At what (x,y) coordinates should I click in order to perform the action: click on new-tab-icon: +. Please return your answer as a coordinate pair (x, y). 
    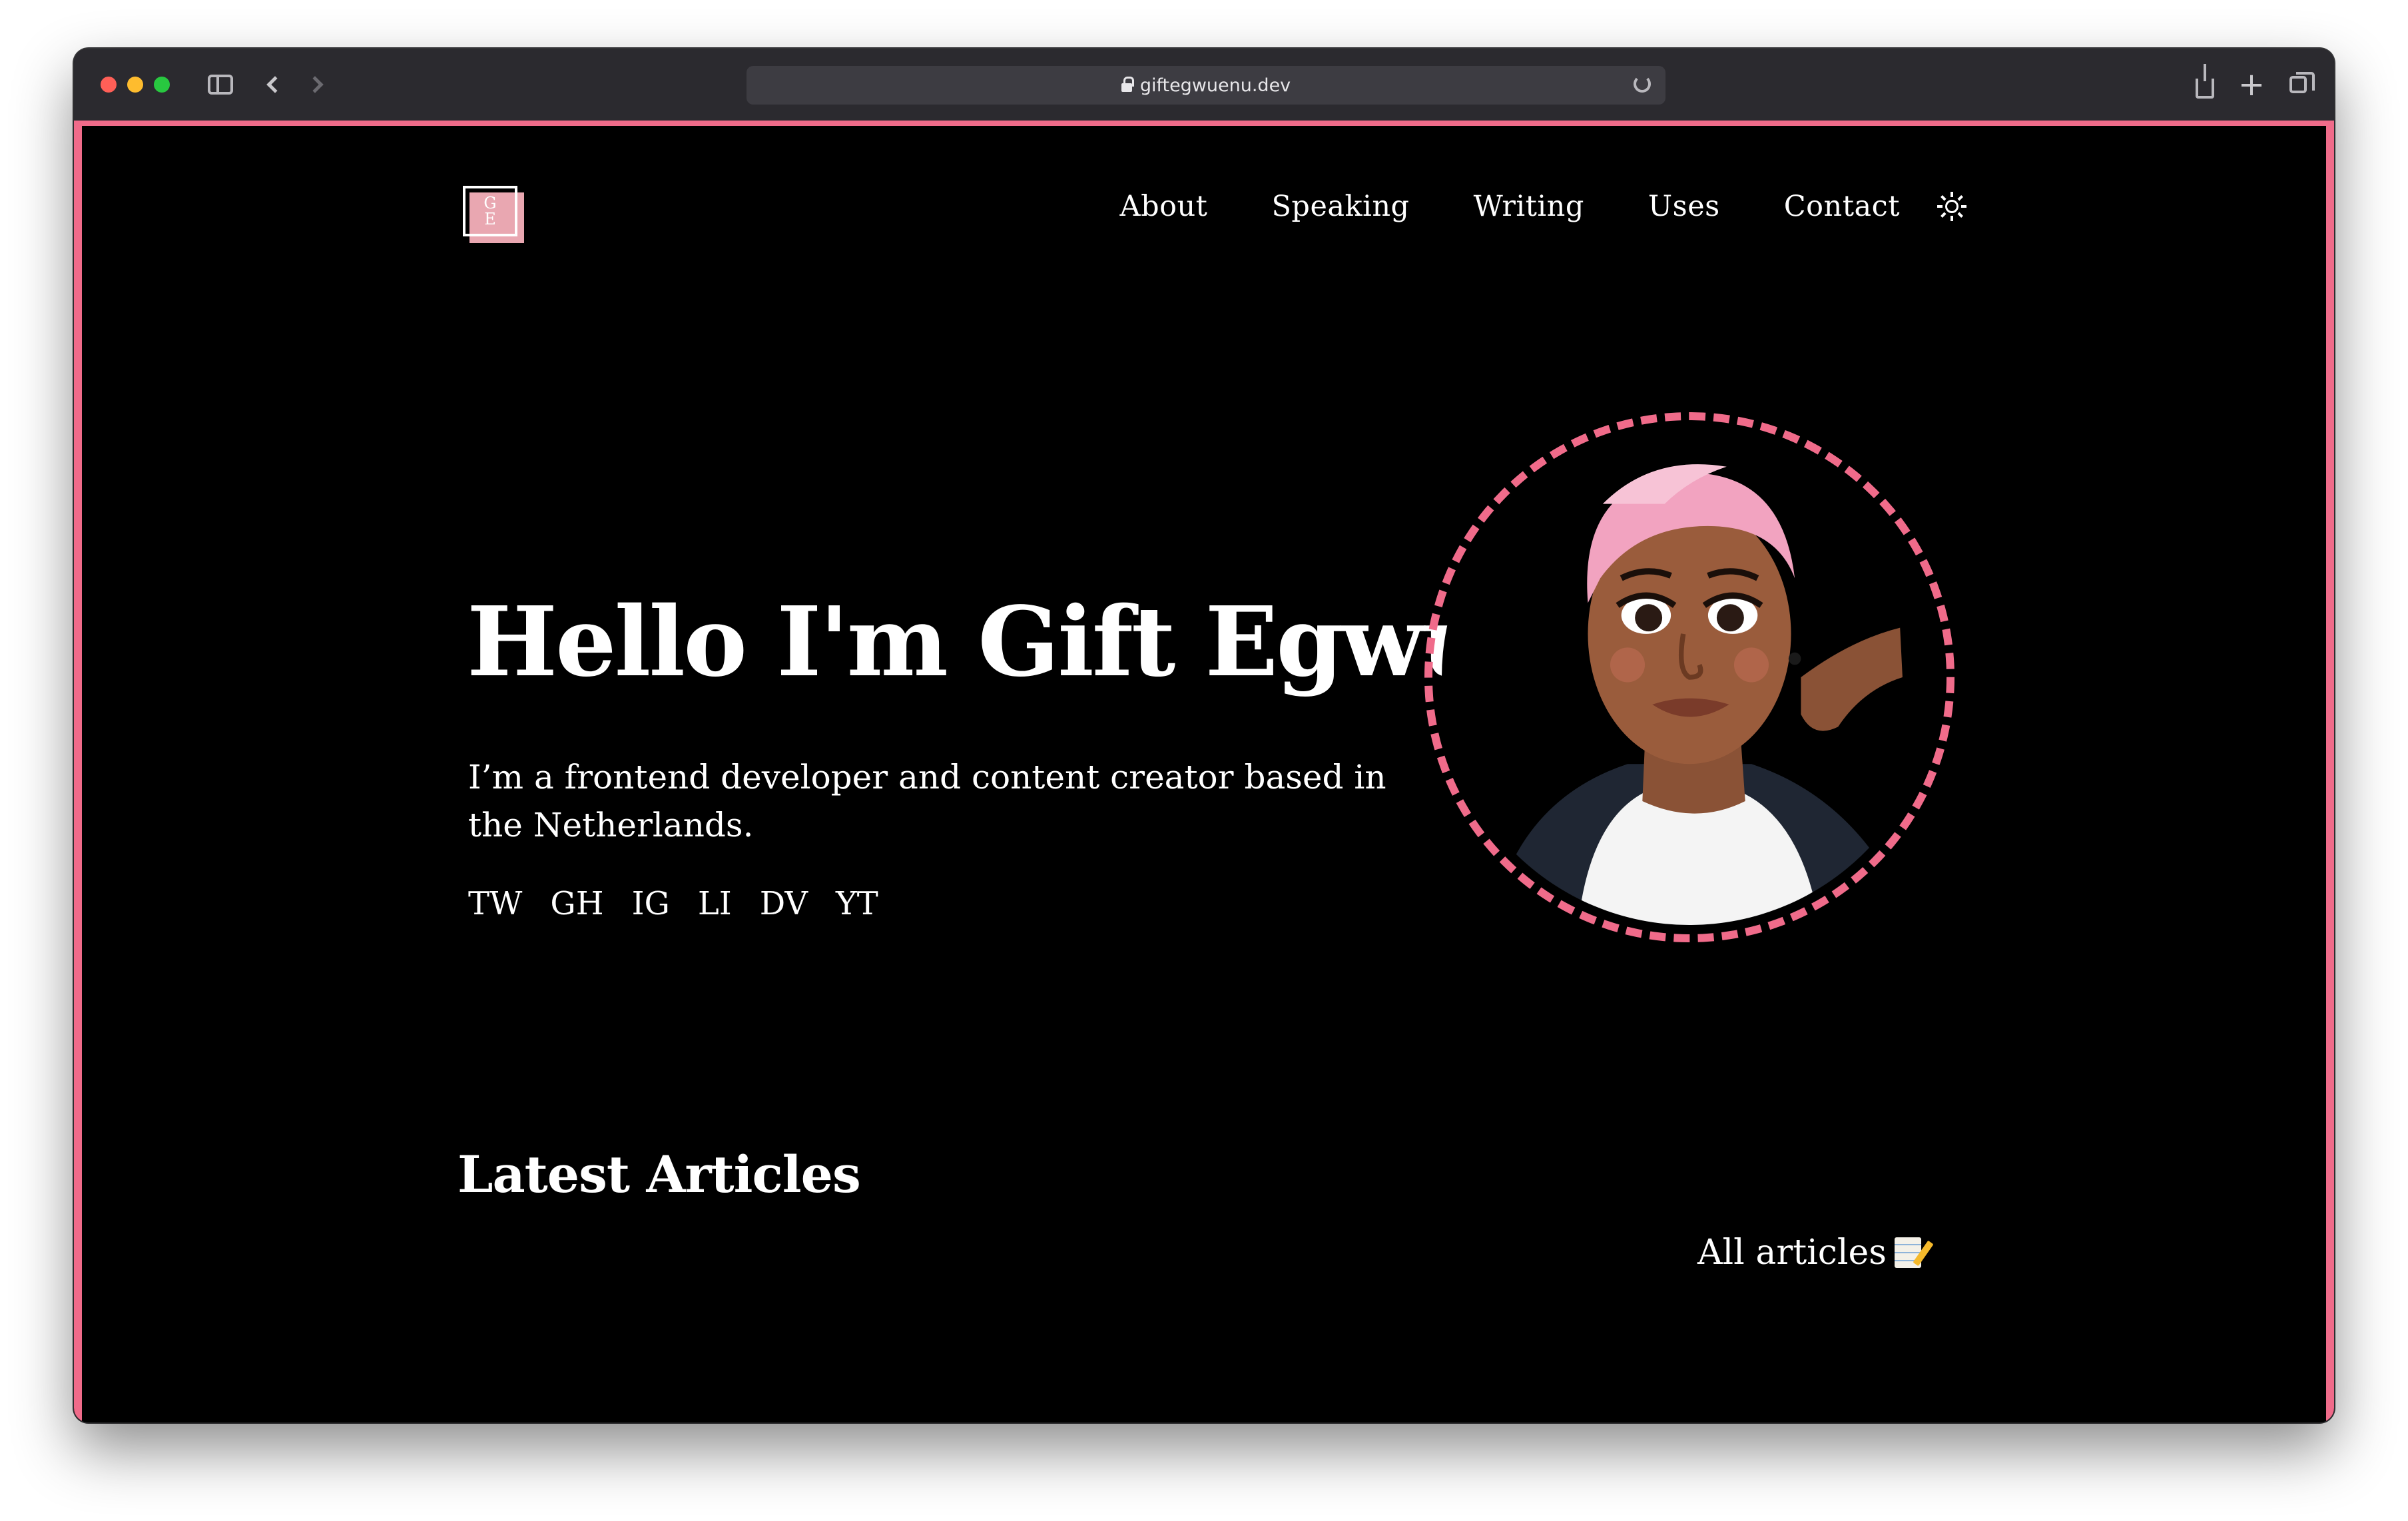
    Looking at the image, I should click on (2251, 85).